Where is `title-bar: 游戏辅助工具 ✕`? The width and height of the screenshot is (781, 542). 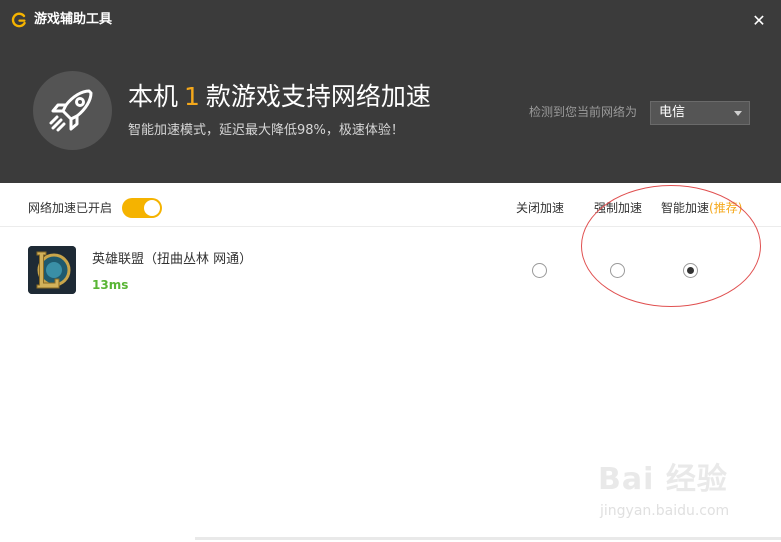
title-bar: 游戏辅助工具 ✕ is located at coordinates (390, 20).